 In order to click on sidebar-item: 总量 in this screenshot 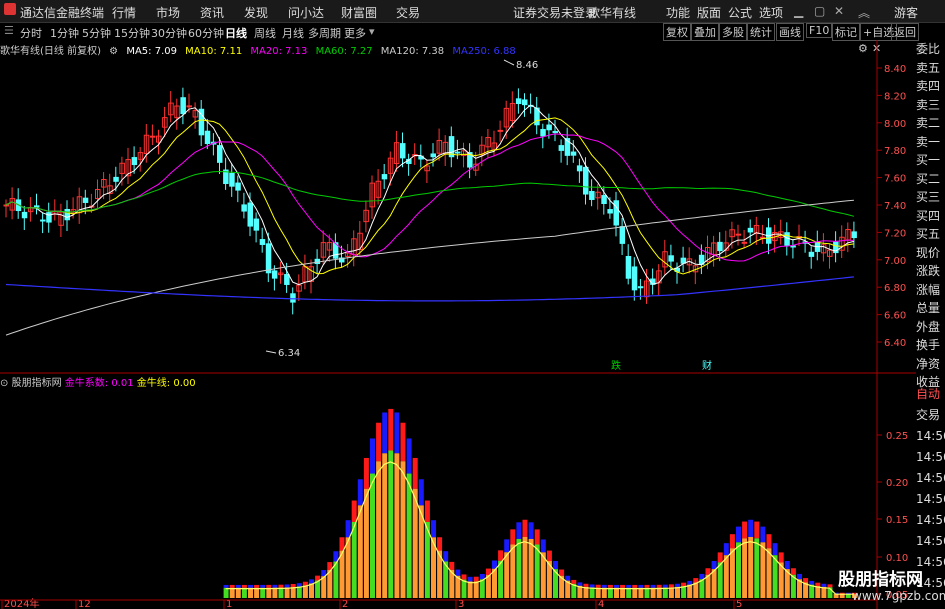, I will do `click(930, 308)`.